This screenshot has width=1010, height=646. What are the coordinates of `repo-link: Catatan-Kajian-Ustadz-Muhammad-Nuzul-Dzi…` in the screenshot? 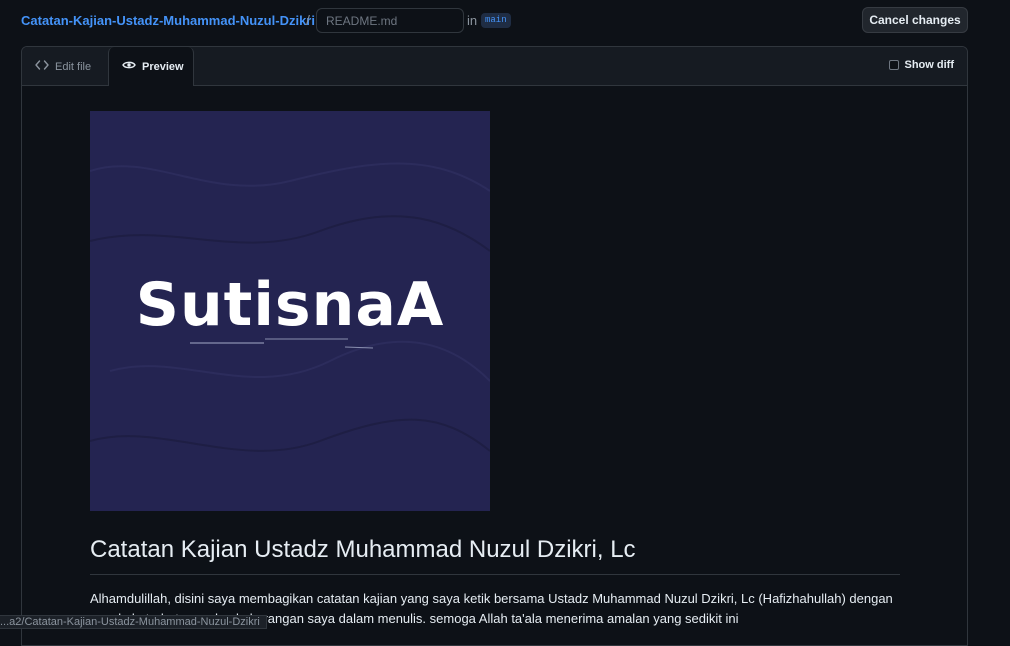 It's located at (168, 20).